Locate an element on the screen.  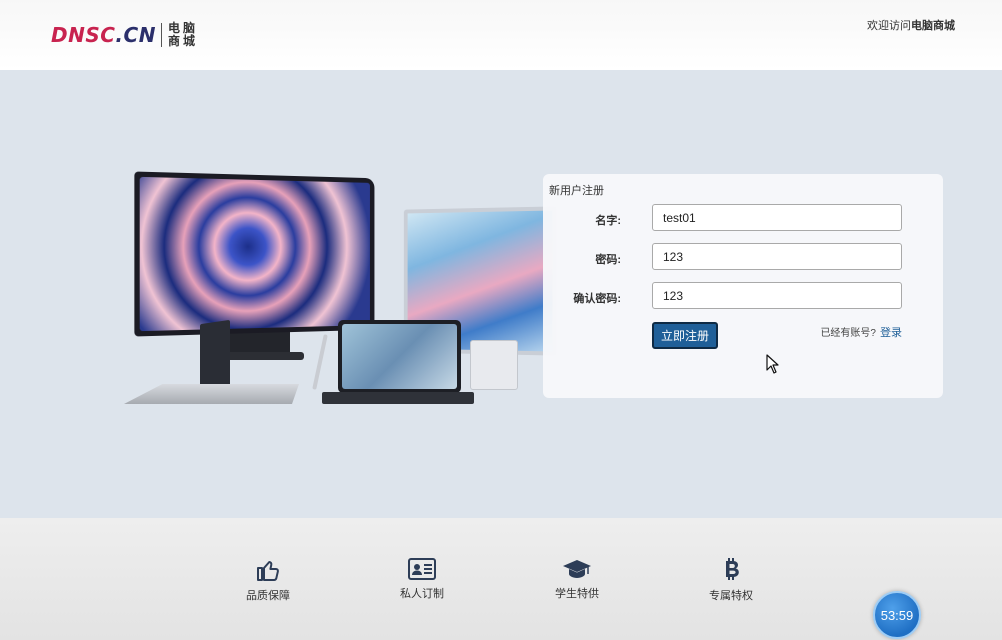
curved-monitor-image is located at coordinates (254, 253).